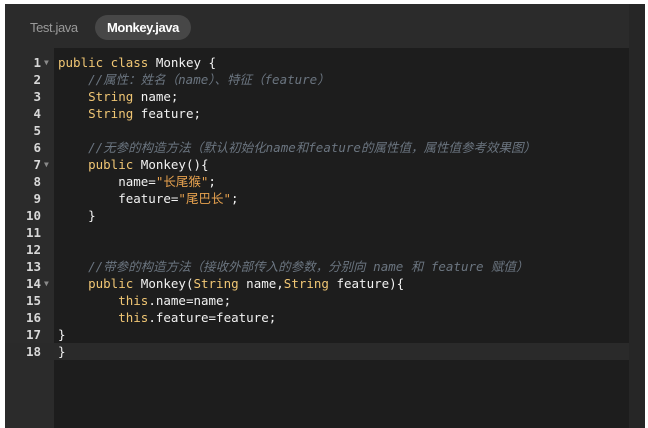 The height and width of the screenshot is (428, 648). Describe the element at coordinates (37, 62) in the screenshot. I see `line-number: 1` at that location.